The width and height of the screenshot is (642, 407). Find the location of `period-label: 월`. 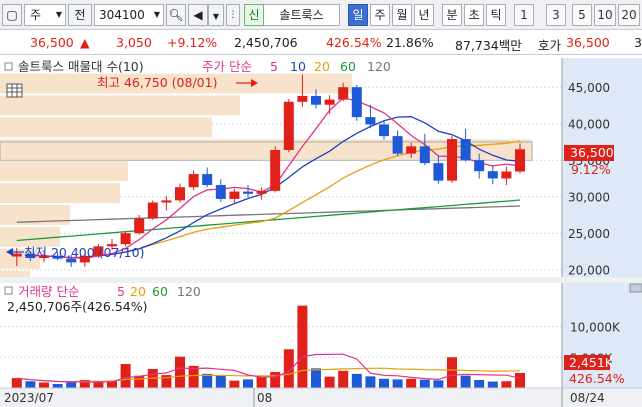

period-label: 월 is located at coordinates (402, 15).